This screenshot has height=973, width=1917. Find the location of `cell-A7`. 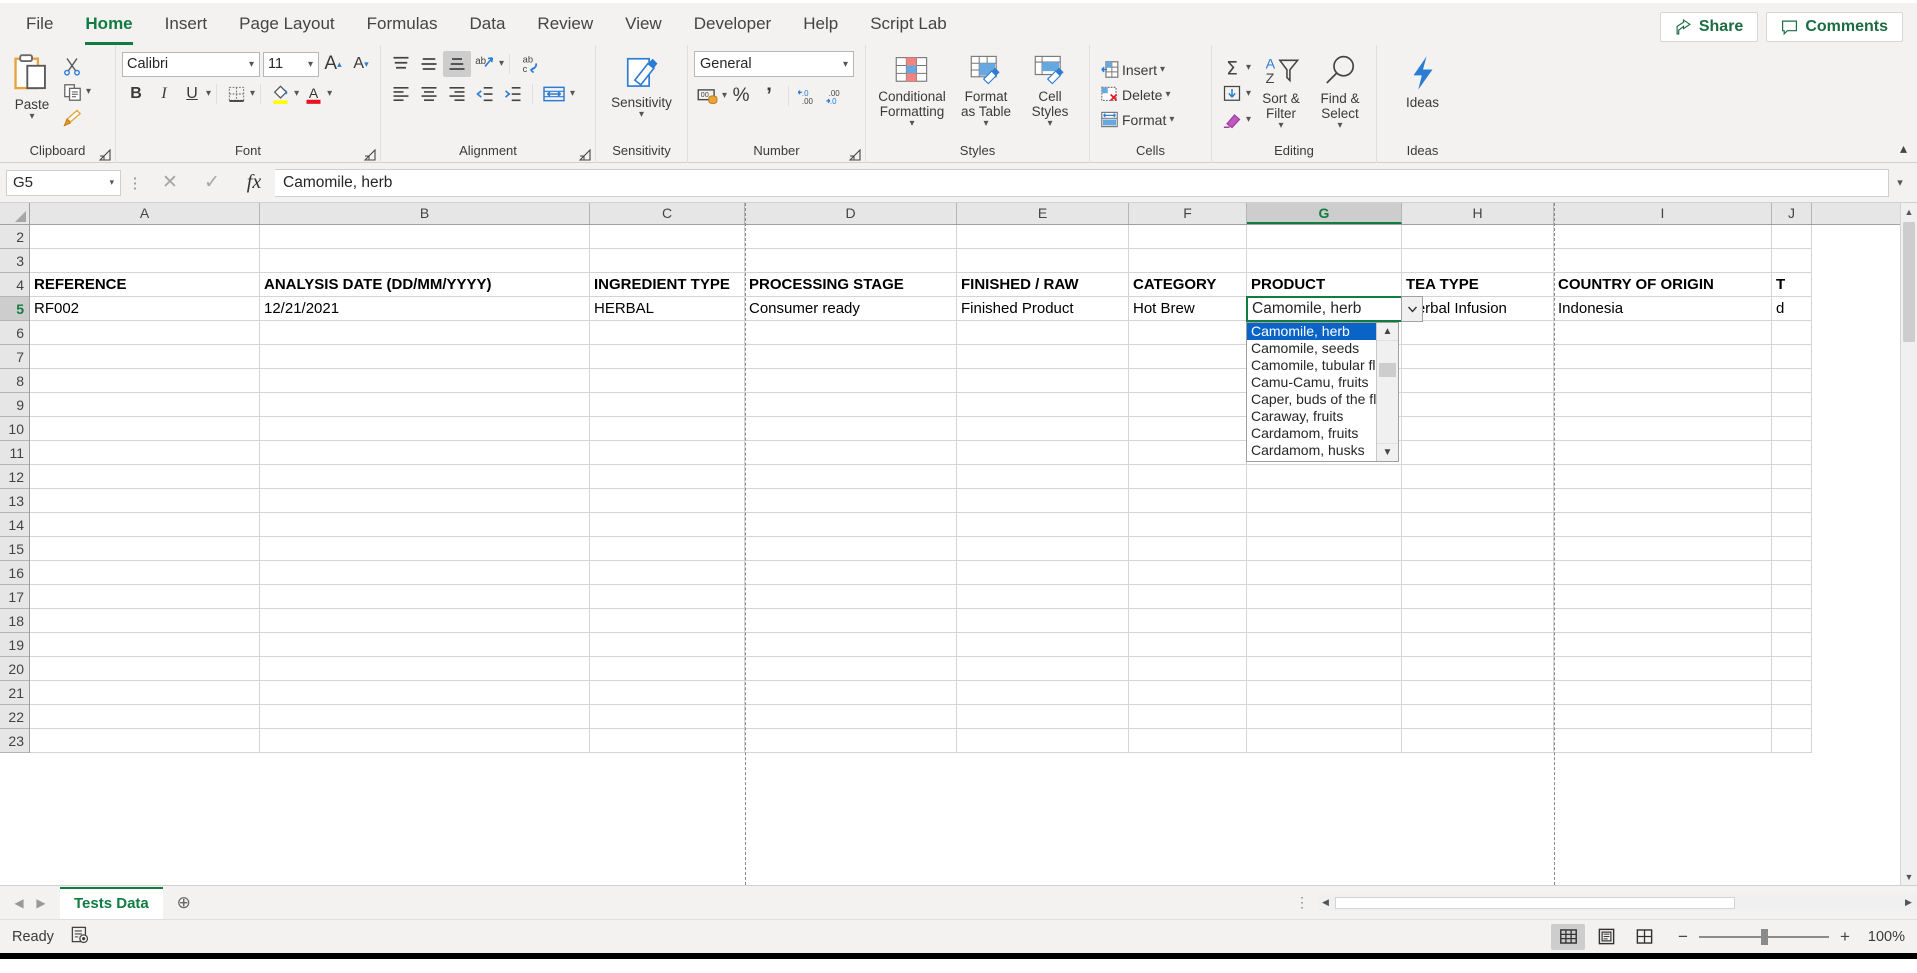

cell-A7 is located at coordinates (145, 357).